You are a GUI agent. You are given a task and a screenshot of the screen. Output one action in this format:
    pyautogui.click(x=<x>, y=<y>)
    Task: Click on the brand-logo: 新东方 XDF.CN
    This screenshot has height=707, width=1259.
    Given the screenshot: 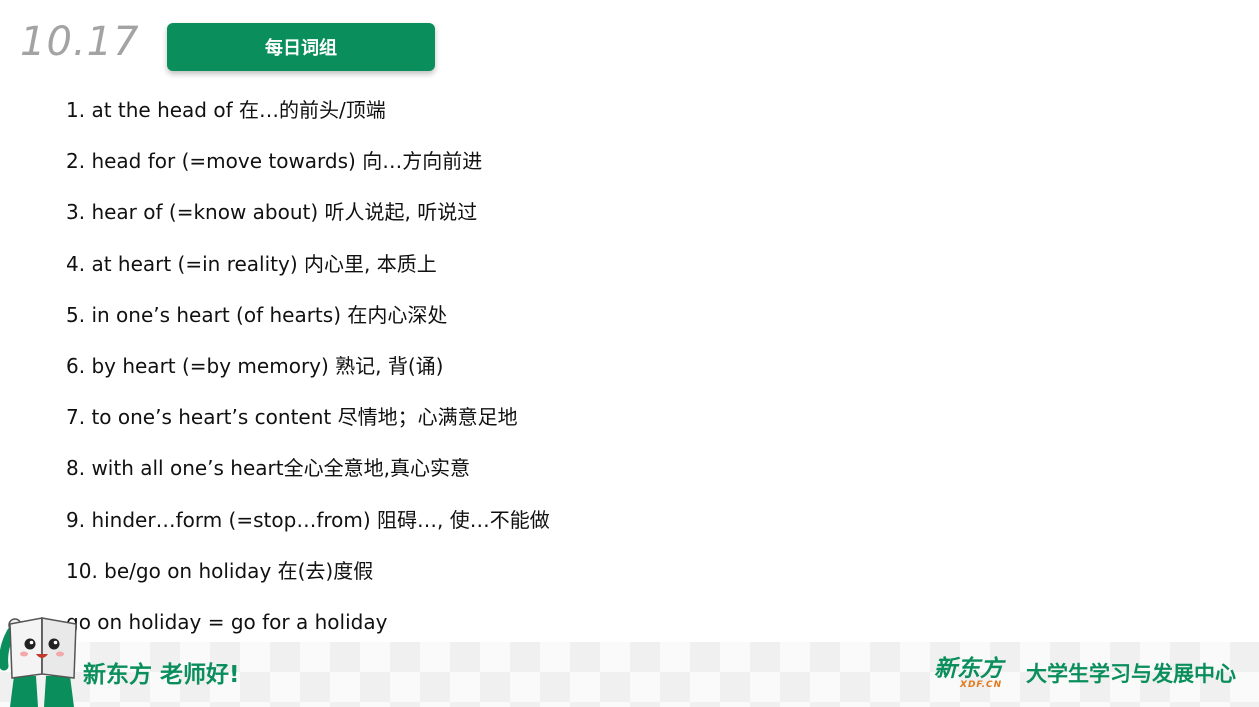 What is the action you would take?
    pyautogui.click(x=974, y=674)
    